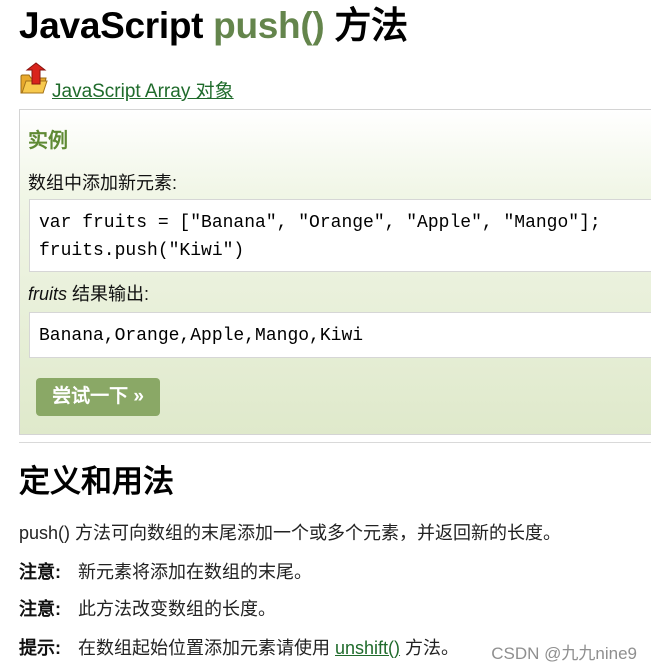 This screenshot has width=651, height=668. I want to click on tip-text-after: 方法。, so click(430, 648).